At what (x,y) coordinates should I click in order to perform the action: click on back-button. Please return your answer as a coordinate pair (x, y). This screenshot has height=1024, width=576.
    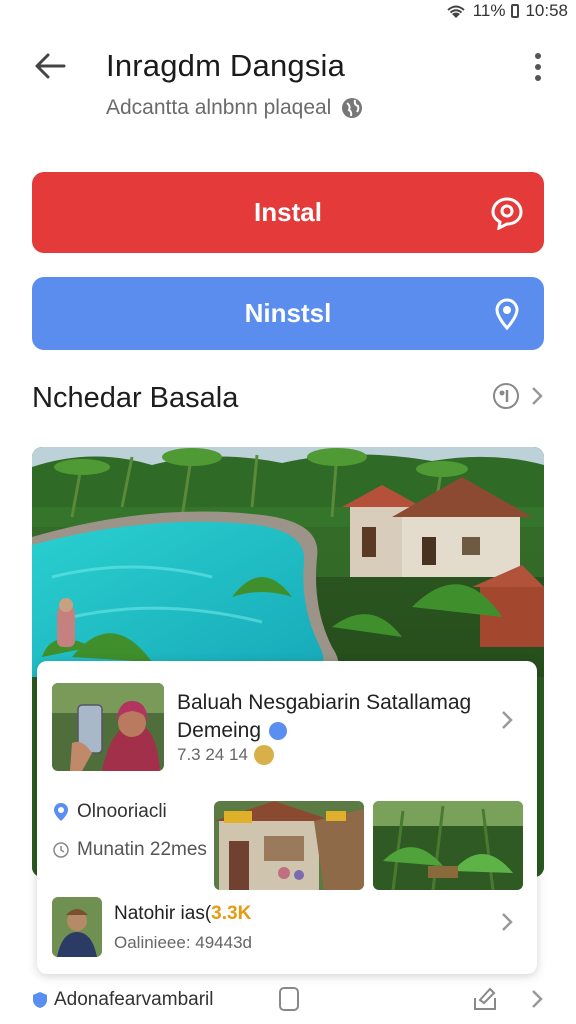
    Looking at the image, I should click on (50, 66).